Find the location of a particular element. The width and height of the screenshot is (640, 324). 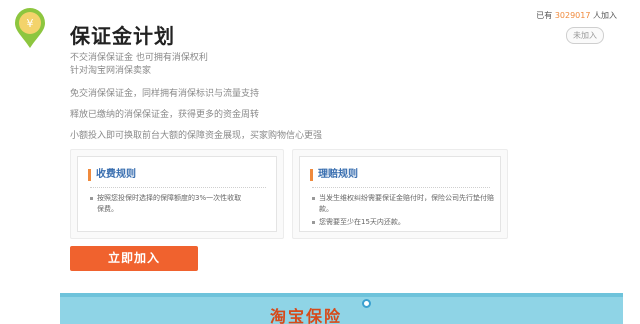

join-count-prefix: 已有 is located at coordinates (544, 15).